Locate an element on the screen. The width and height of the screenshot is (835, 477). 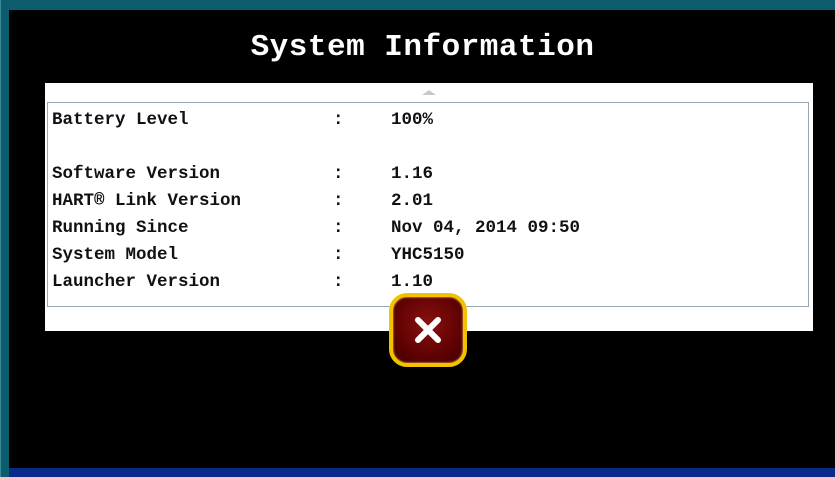
info-label: Launcher Version is located at coordinates (136, 282).